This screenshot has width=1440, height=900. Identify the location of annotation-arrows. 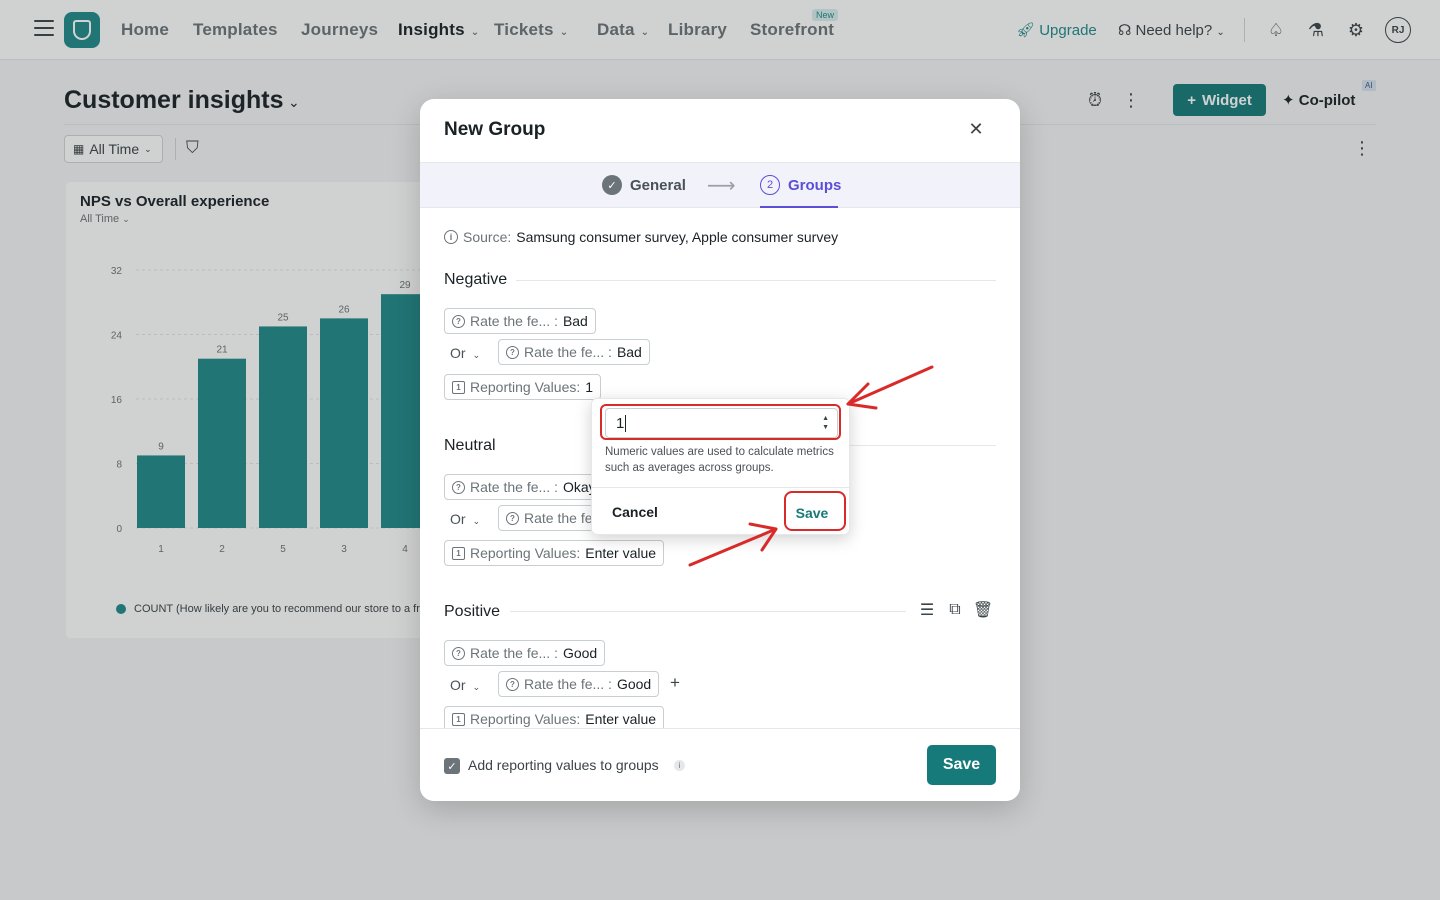
(811, 466).